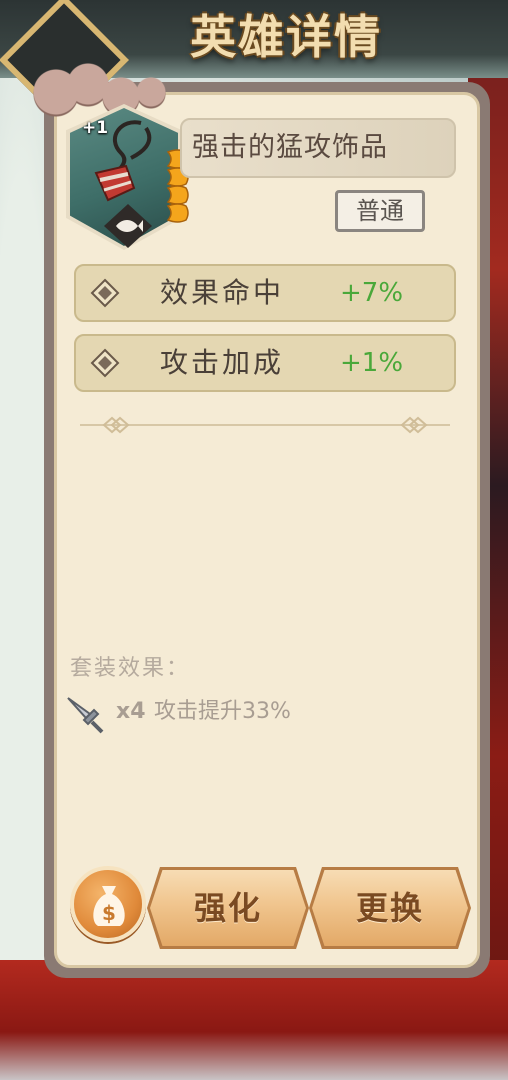  Describe the element at coordinates (131, 711) in the screenshot. I see `set-bonus-count: x4` at that location.